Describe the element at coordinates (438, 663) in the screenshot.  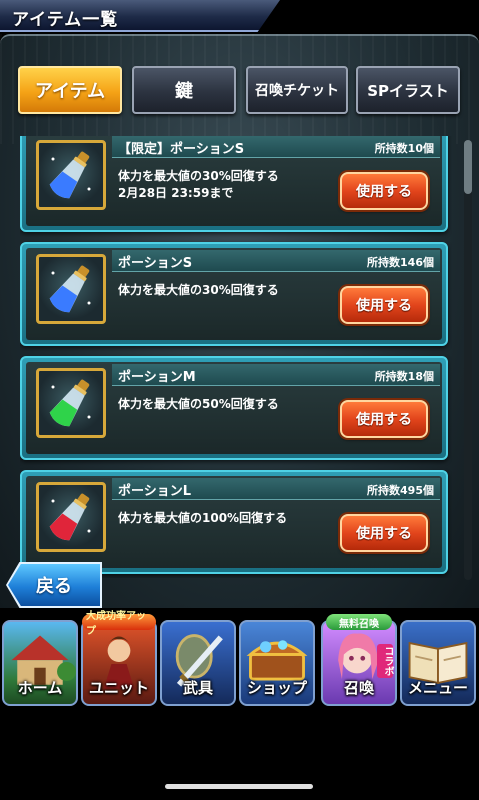
I see `nav-menu: メニュー` at that location.